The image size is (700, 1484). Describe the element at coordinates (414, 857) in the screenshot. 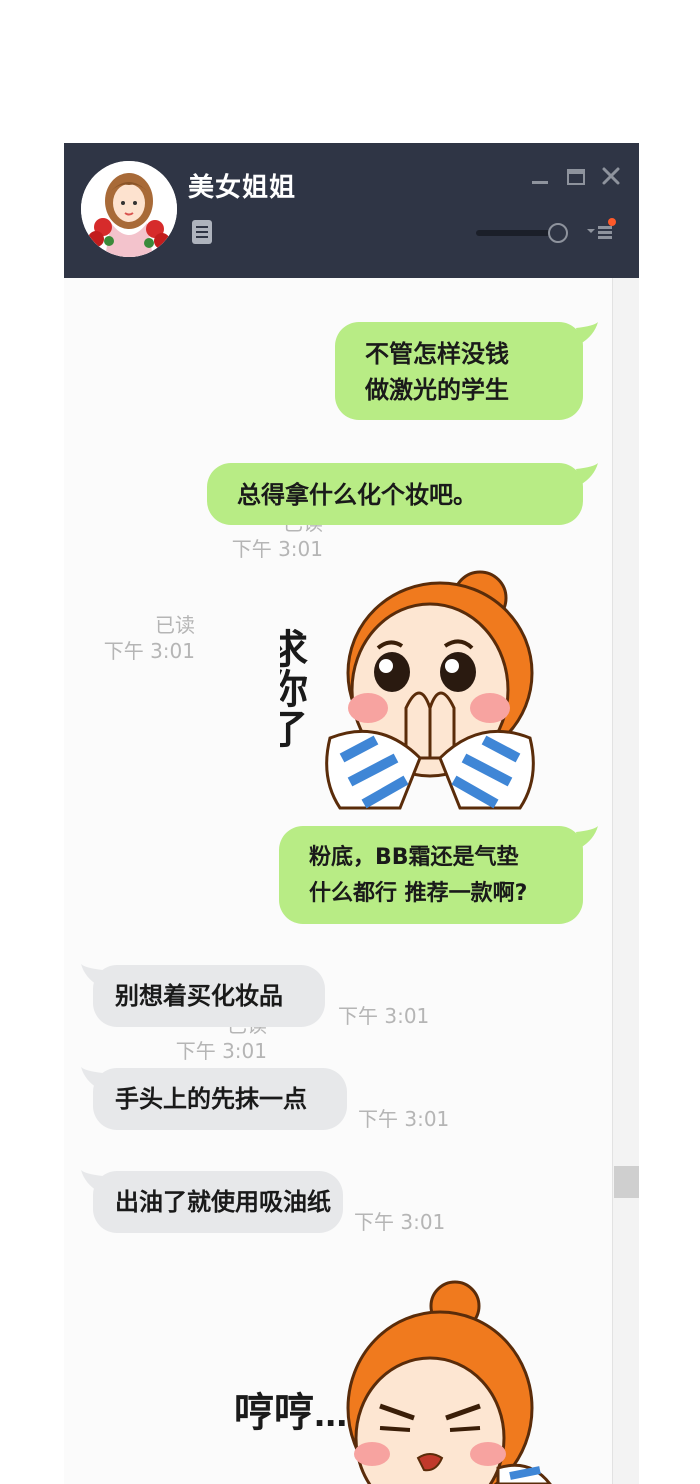

I see `message-text: 粉底，BB霜还是气垫` at that location.